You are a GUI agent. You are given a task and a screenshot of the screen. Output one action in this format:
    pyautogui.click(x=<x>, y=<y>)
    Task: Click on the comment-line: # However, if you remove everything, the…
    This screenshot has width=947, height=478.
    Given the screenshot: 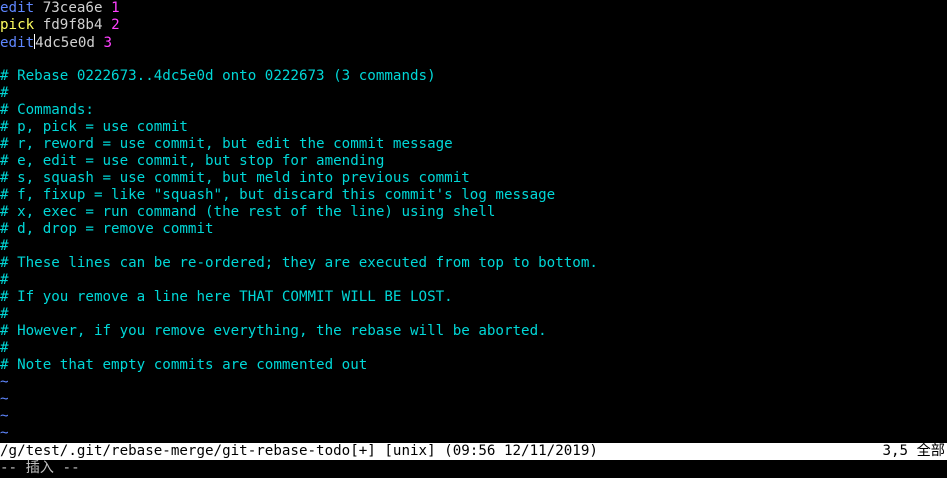 What is the action you would take?
    pyautogui.click(x=473, y=331)
    